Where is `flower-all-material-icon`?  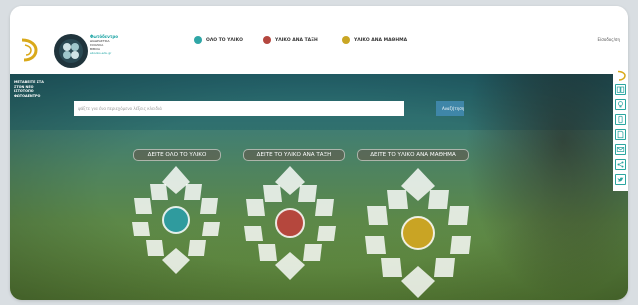 flower-all-material-icon is located at coordinates (176, 220).